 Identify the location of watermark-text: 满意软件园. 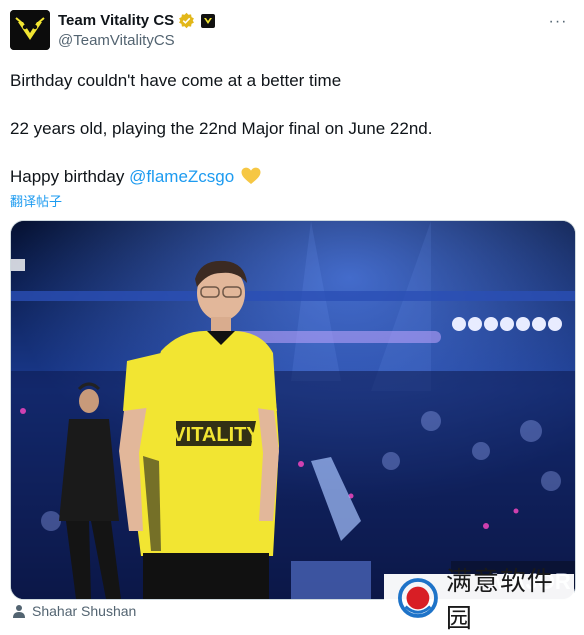
(499, 600).